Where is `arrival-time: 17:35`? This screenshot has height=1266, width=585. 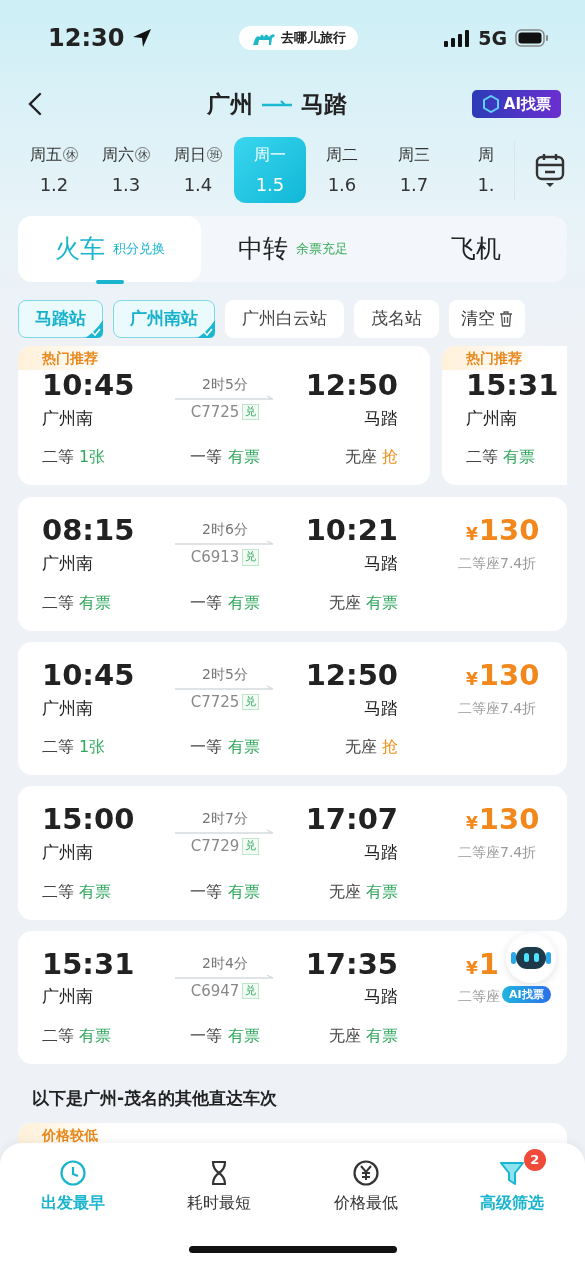 arrival-time: 17:35 is located at coordinates (351, 964).